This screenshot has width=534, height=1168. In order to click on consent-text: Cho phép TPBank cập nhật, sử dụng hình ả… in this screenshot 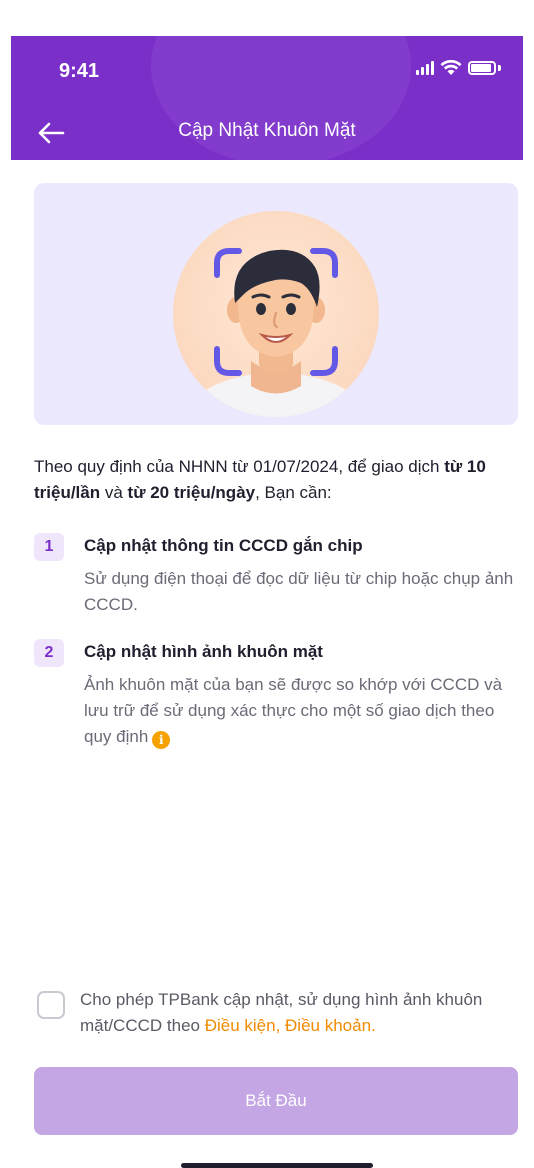, I will do `click(300, 1013)`.